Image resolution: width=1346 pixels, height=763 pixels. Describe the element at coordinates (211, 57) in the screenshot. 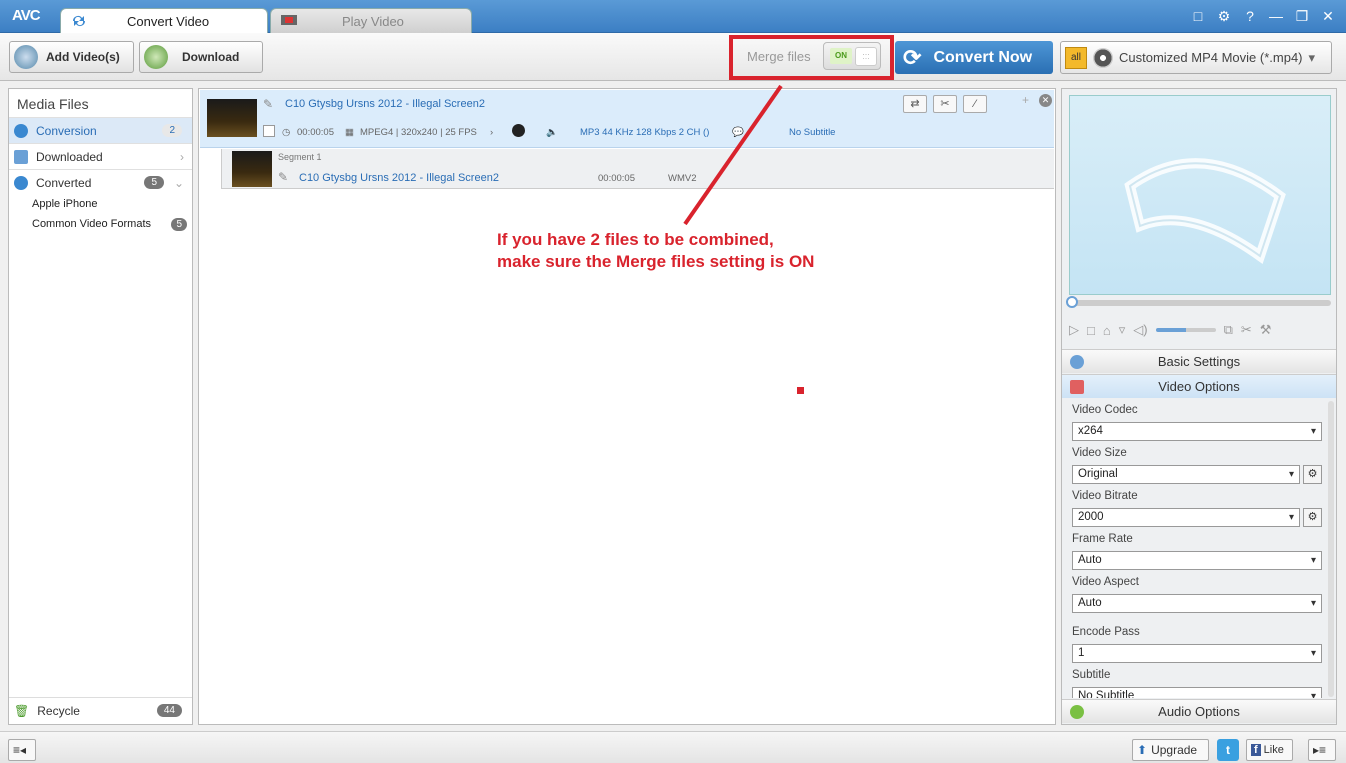

I see `download-label: Download` at that location.